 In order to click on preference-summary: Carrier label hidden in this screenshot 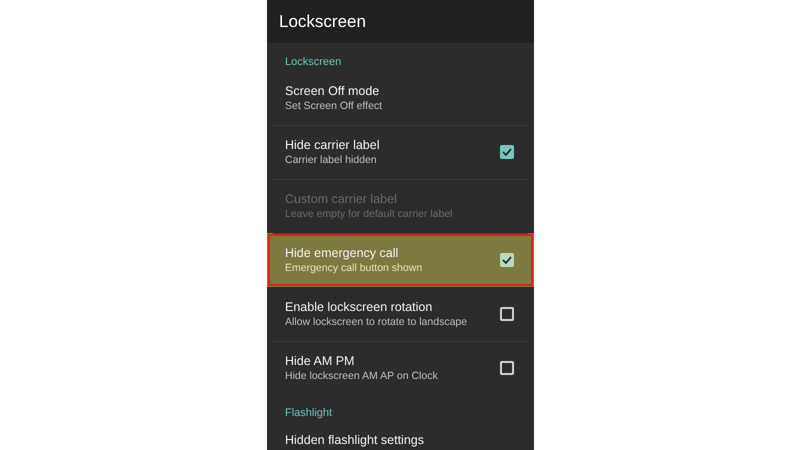, I will do `click(331, 160)`.